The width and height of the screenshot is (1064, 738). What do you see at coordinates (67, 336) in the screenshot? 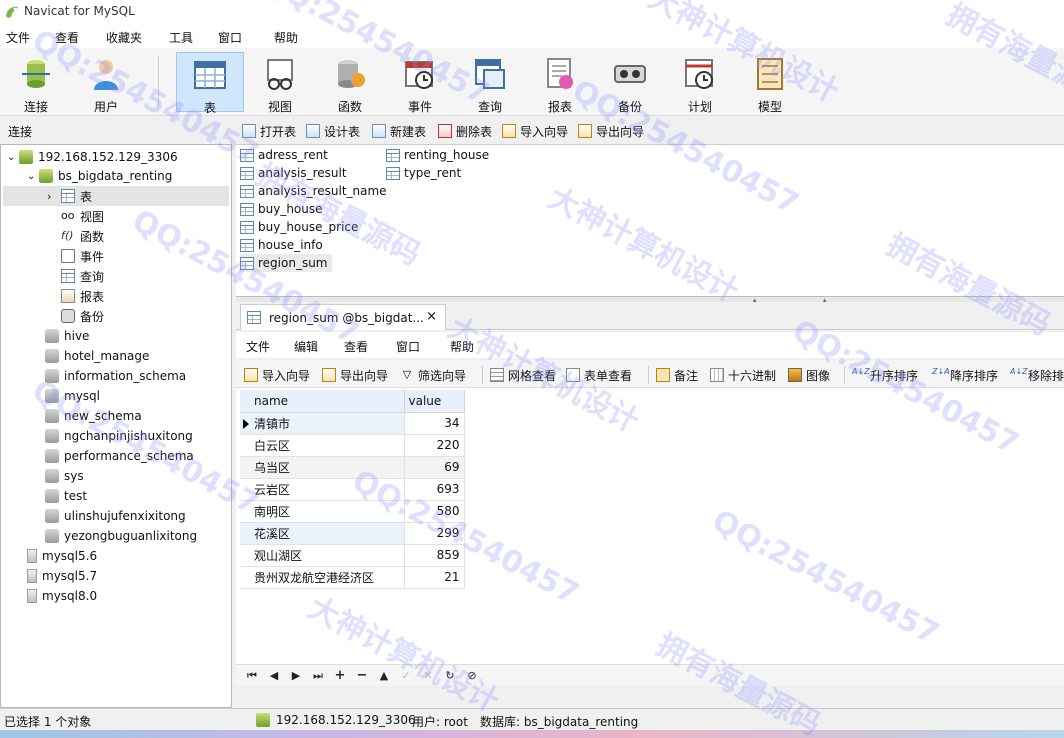
I see `tree-db-node: hive` at bounding box center [67, 336].